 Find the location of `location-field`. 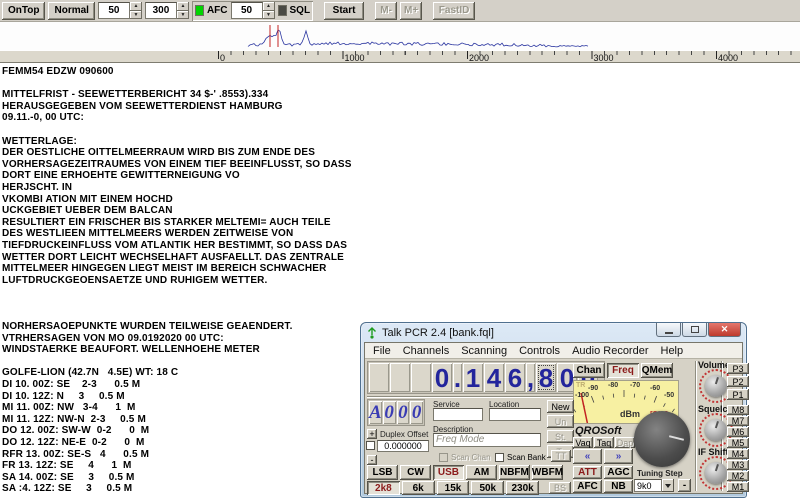

location-field is located at coordinates (515, 414).